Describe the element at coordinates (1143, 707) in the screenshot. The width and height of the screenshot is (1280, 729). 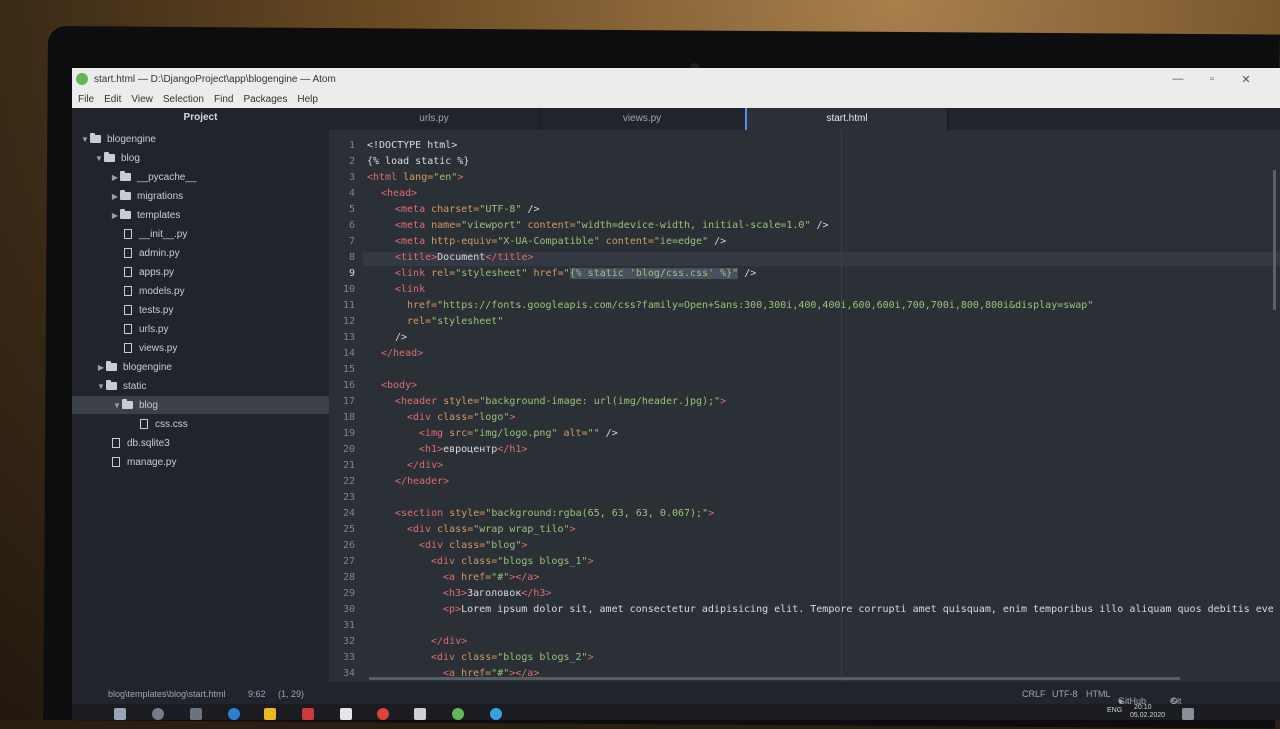
I see `clock-time: 20:10` at that location.